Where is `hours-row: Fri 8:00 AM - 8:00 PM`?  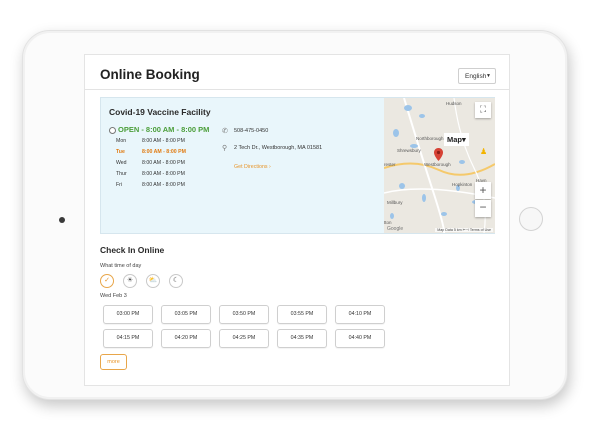
hours-row: Fri 8:00 AM - 8:00 PM is located at coordinates (150, 185).